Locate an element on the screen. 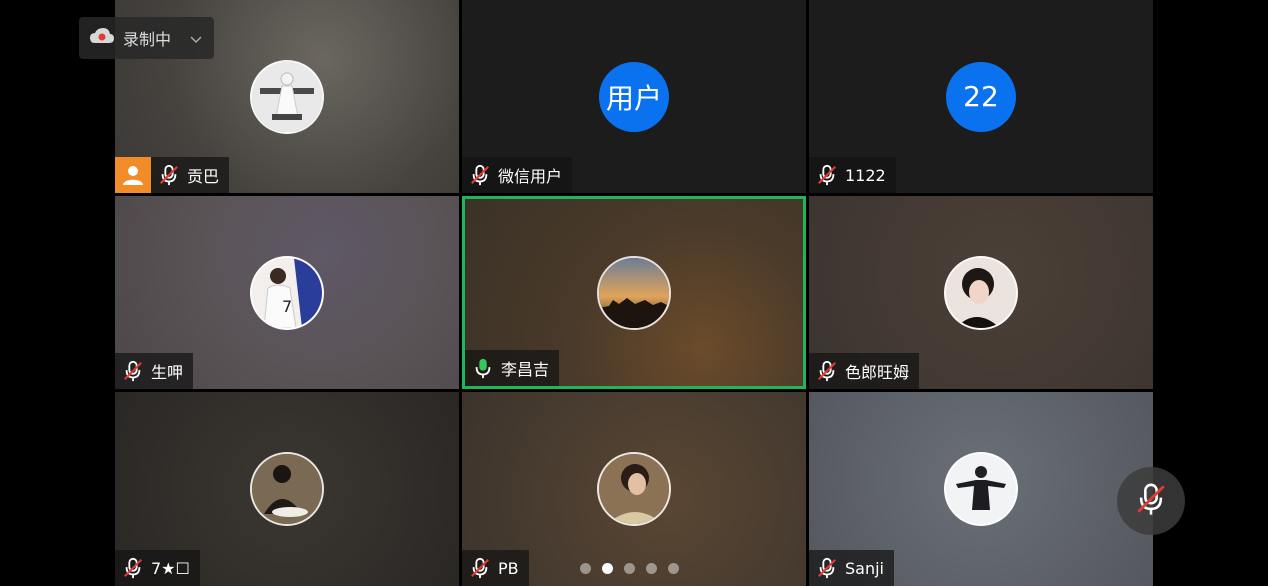 This screenshot has height=586, width=1268. participant-tile: 7★☐ is located at coordinates (287, 489).